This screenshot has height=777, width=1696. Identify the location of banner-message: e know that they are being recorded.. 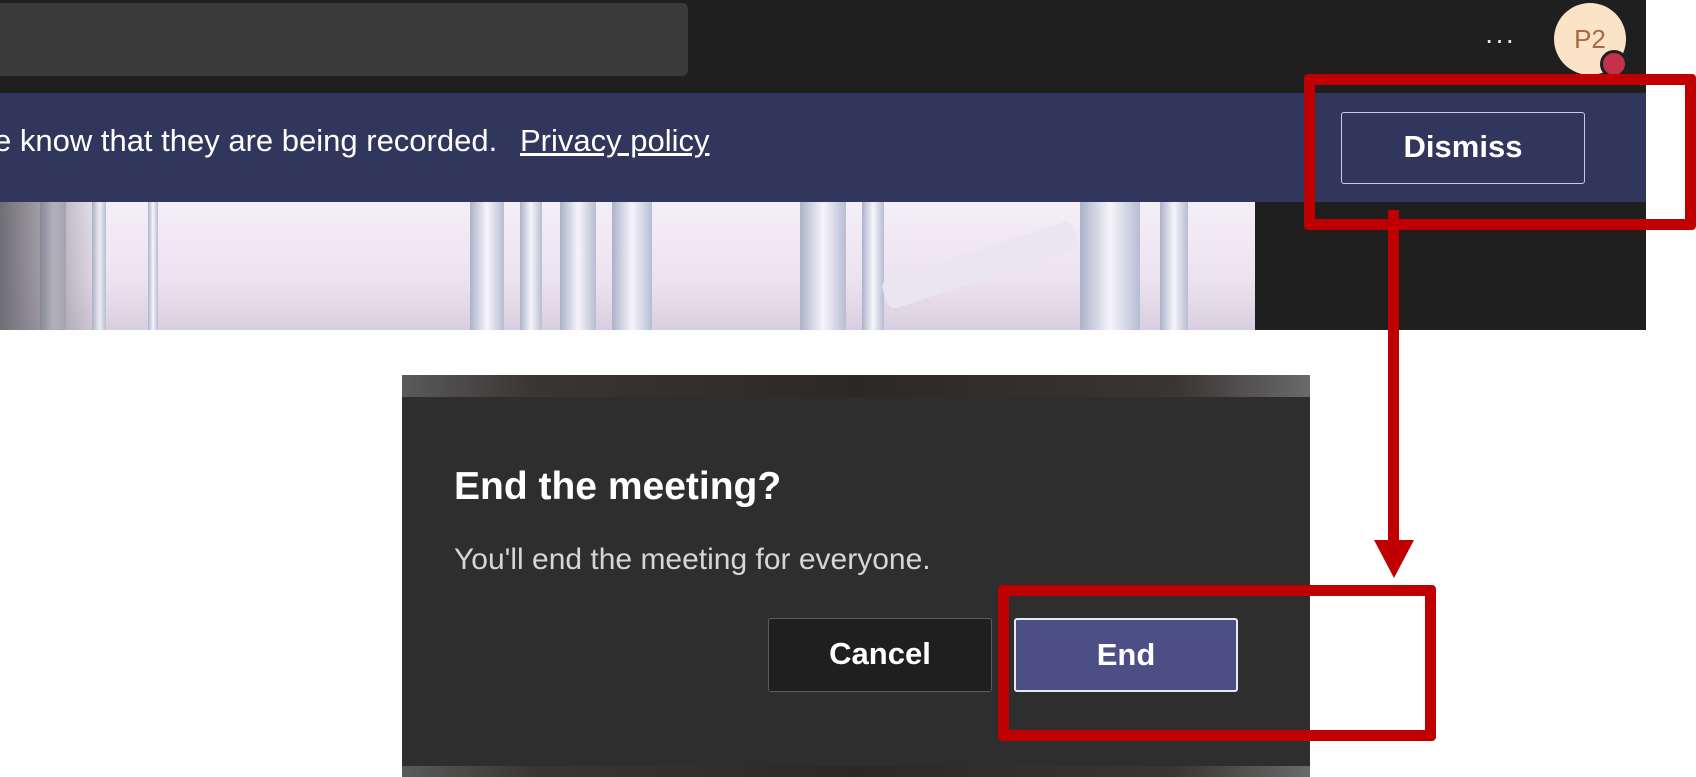
(249, 140).